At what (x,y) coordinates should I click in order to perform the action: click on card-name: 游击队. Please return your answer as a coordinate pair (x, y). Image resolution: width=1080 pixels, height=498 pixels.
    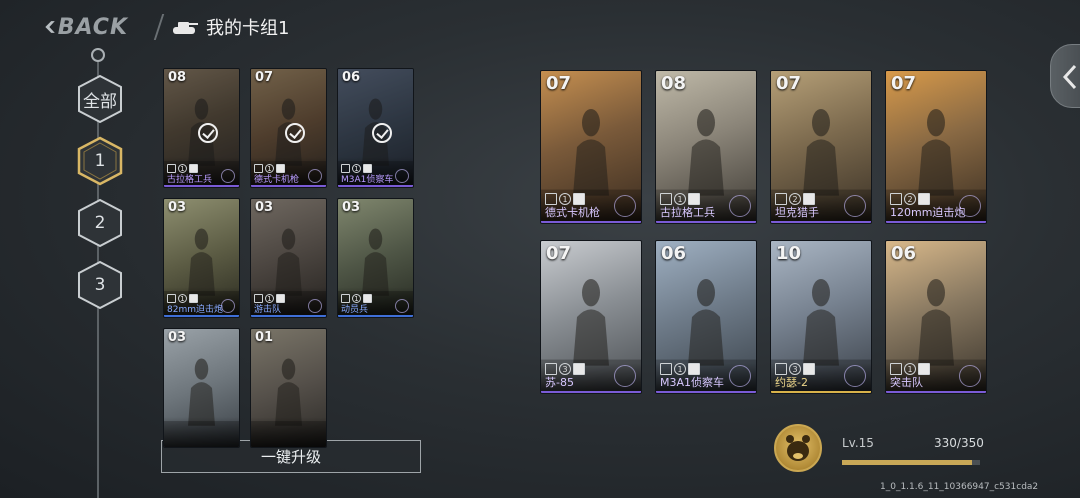
    Looking at the image, I should click on (268, 310).